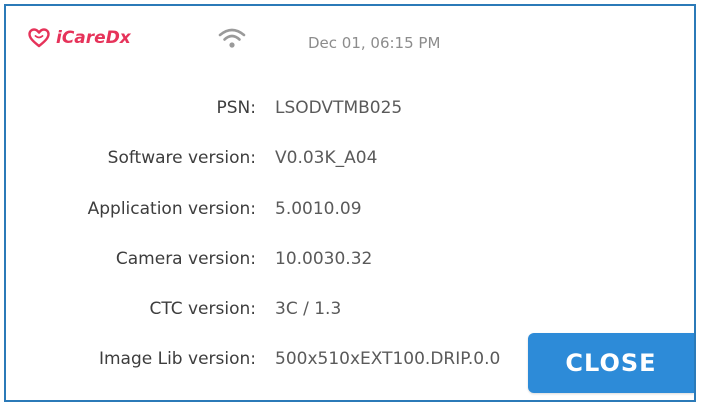 This screenshot has height=409, width=703. Describe the element at coordinates (611, 363) in the screenshot. I see `close-button: CLOSE` at that location.